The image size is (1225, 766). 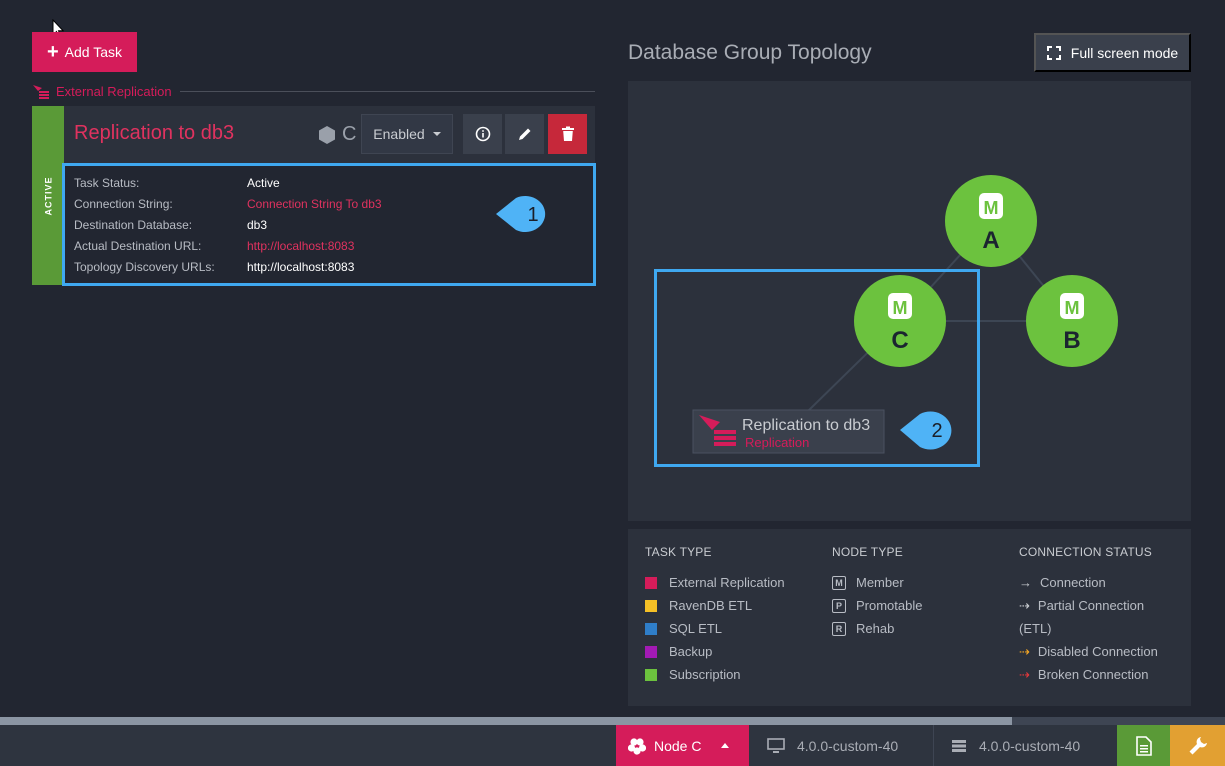 What do you see at coordinates (532, 215) in the screenshot?
I see `callout-number: 1` at bounding box center [532, 215].